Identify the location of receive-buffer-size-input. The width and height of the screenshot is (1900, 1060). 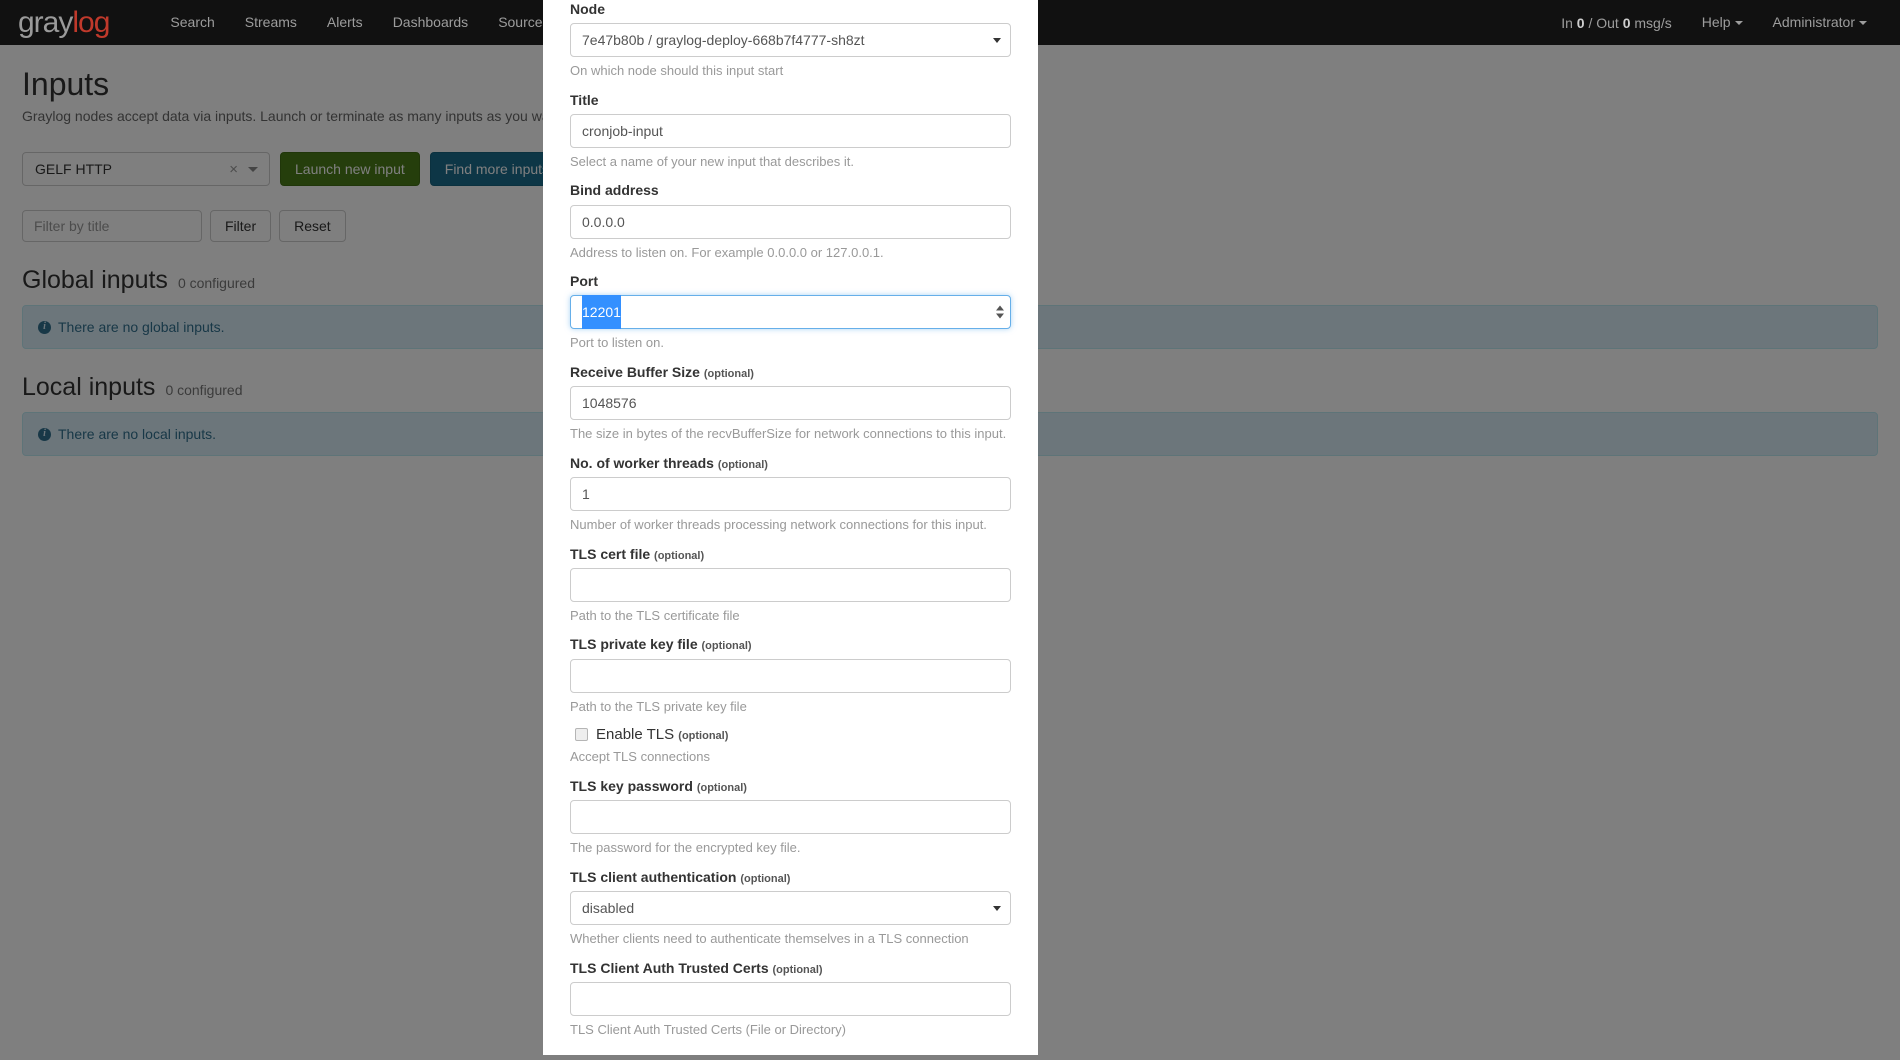
(790, 403).